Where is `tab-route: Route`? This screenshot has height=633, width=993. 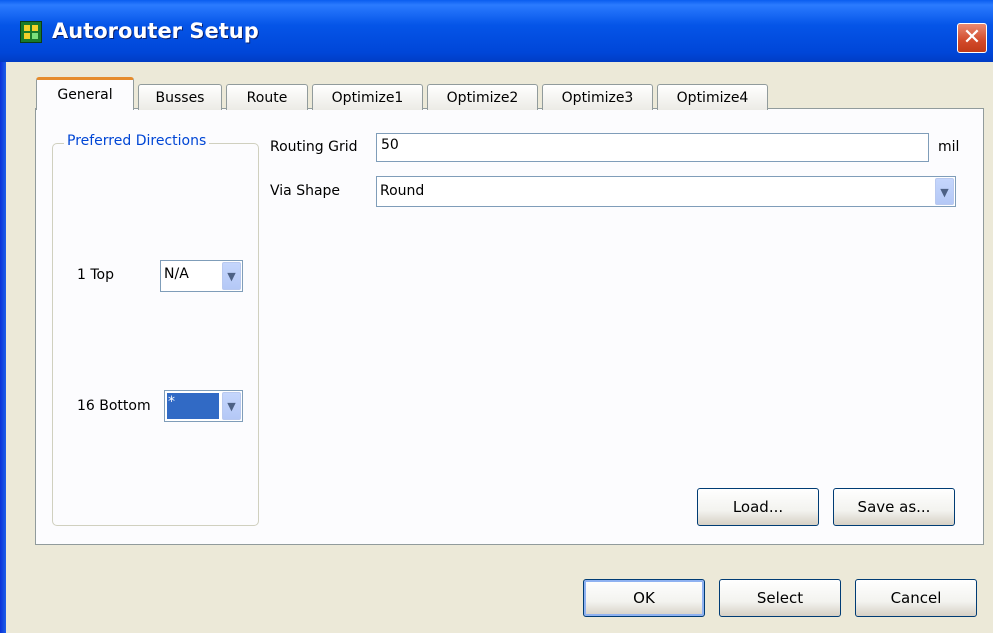
tab-route: Route is located at coordinates (267, 97).